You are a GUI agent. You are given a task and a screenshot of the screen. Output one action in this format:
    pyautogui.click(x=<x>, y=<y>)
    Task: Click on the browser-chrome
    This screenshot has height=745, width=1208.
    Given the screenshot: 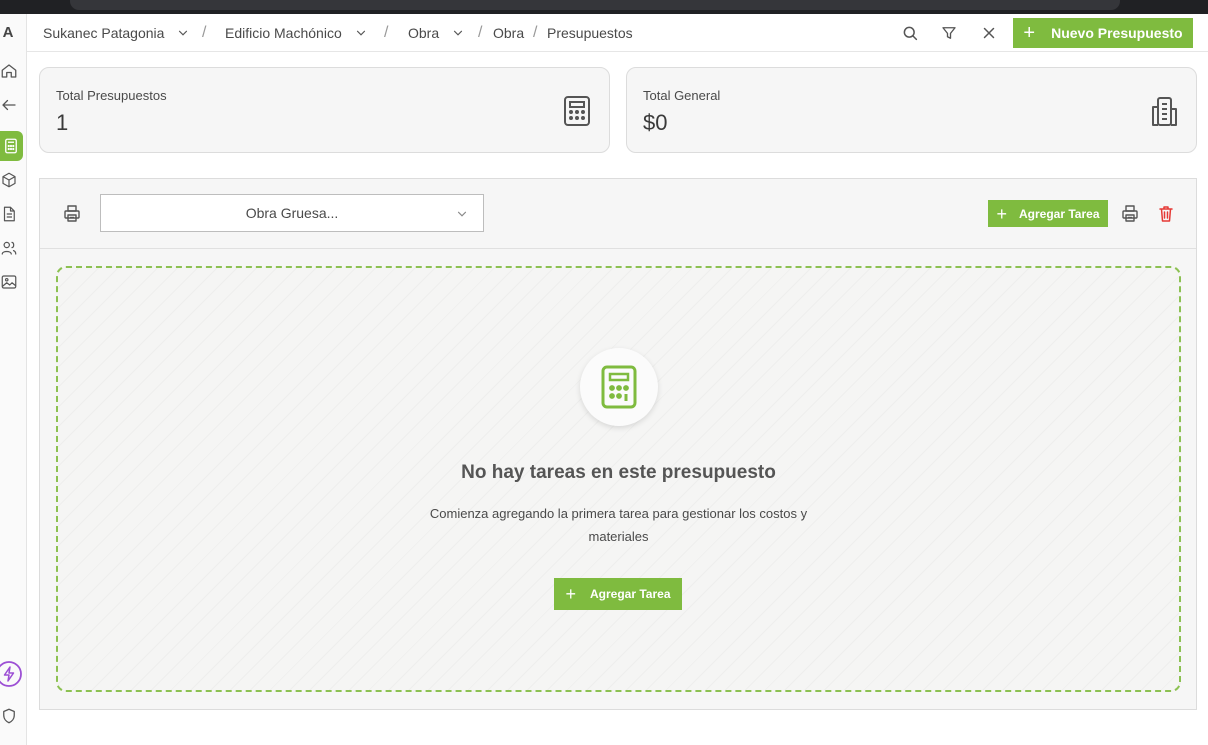 What is the action you would take?
    pyautogui.click(x=604, y=7)
    